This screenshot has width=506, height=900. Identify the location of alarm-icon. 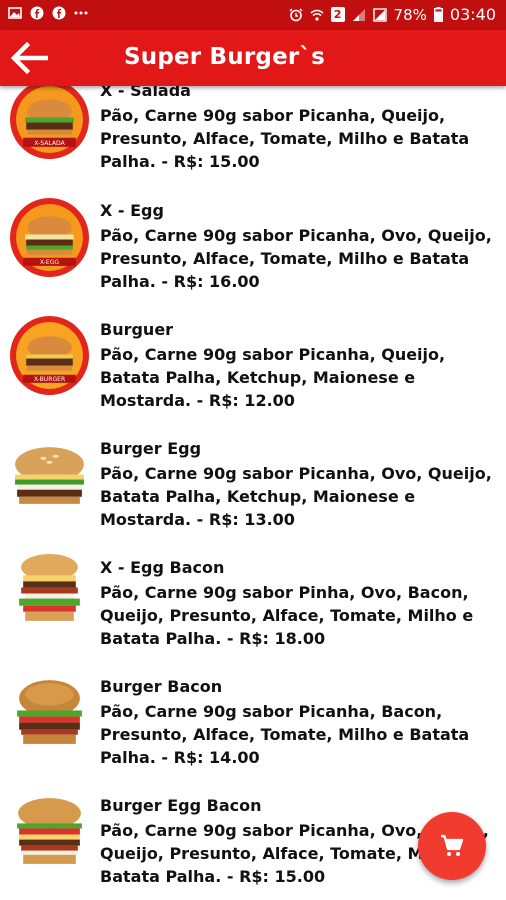
(296, 14).